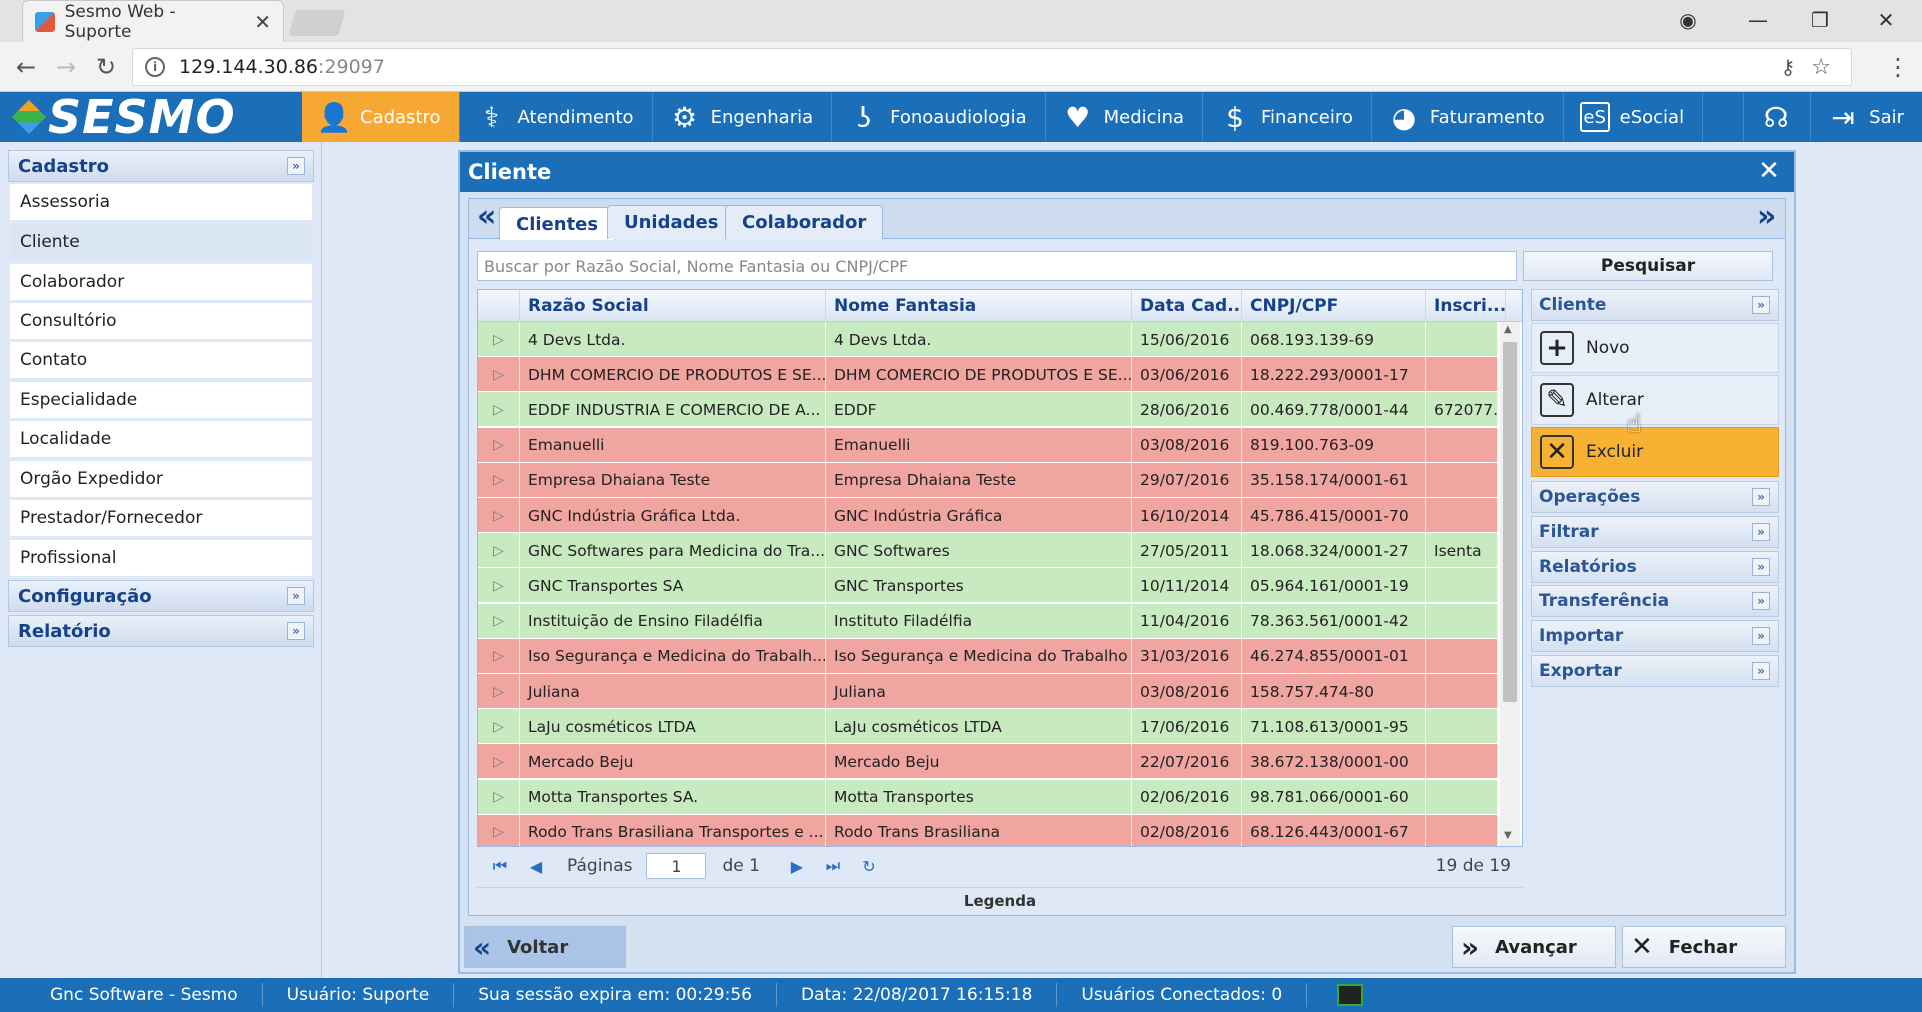  Describe the element at coordinates (1758, 20) in the screenshot. I see `minimize-icon: —` at that location.